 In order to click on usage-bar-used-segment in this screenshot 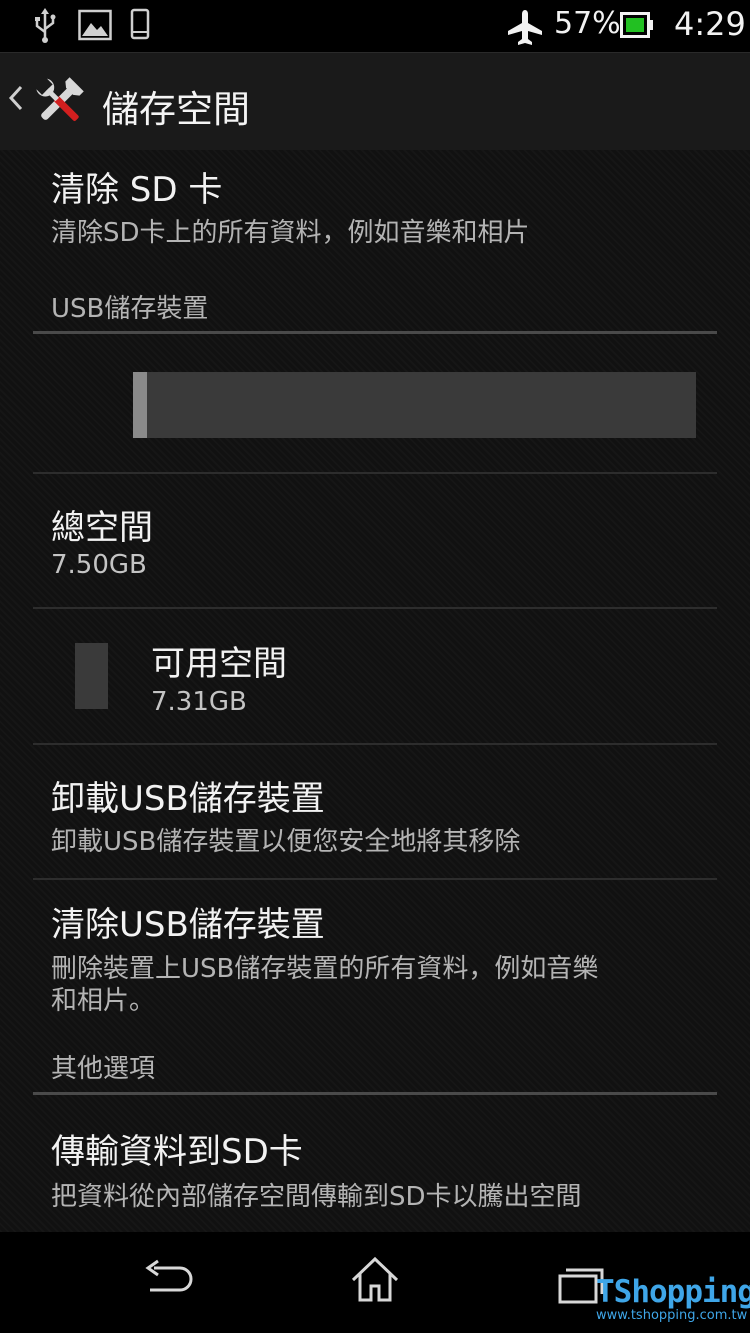, I will do `click(140, 405)`.